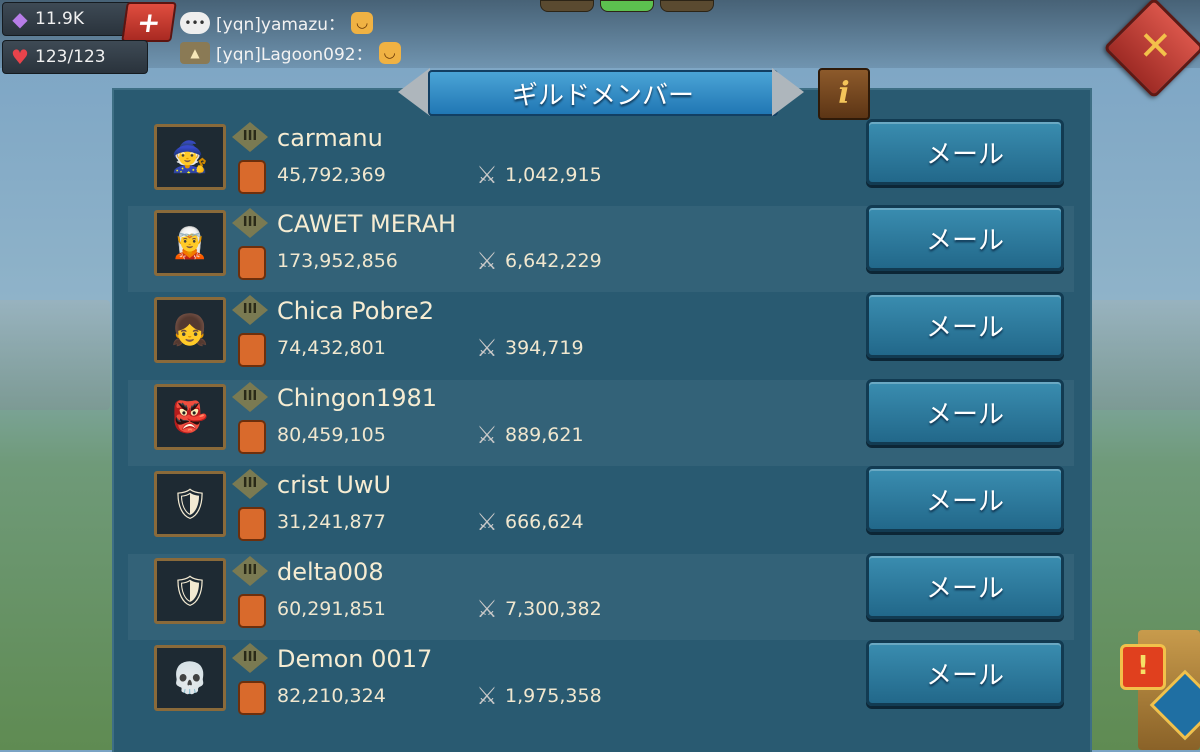  Describe the element at coordinates (337, 261) in the screenshot. I see `member-power: 173,952,856` at that location.